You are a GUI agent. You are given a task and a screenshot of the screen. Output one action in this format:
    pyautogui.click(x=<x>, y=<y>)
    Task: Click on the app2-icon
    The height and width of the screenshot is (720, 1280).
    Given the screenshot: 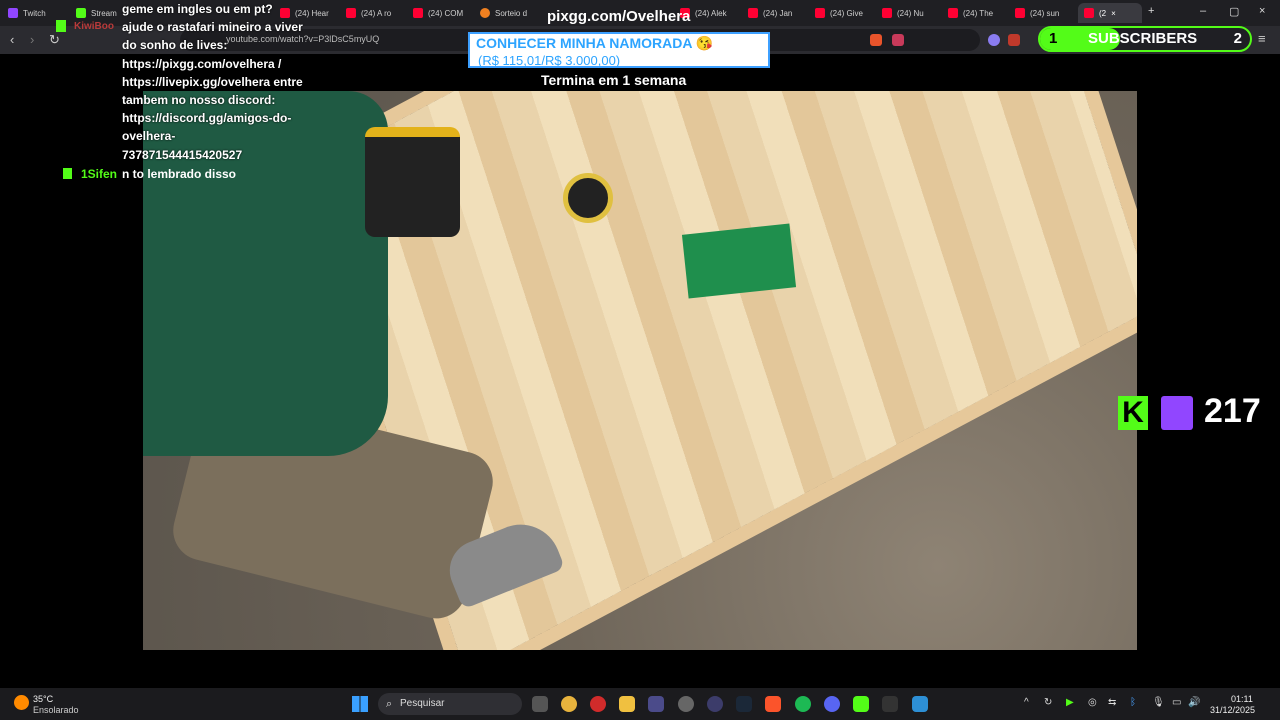 What is the action you would take?
    pyautogui.click(x=715, y=704)
    